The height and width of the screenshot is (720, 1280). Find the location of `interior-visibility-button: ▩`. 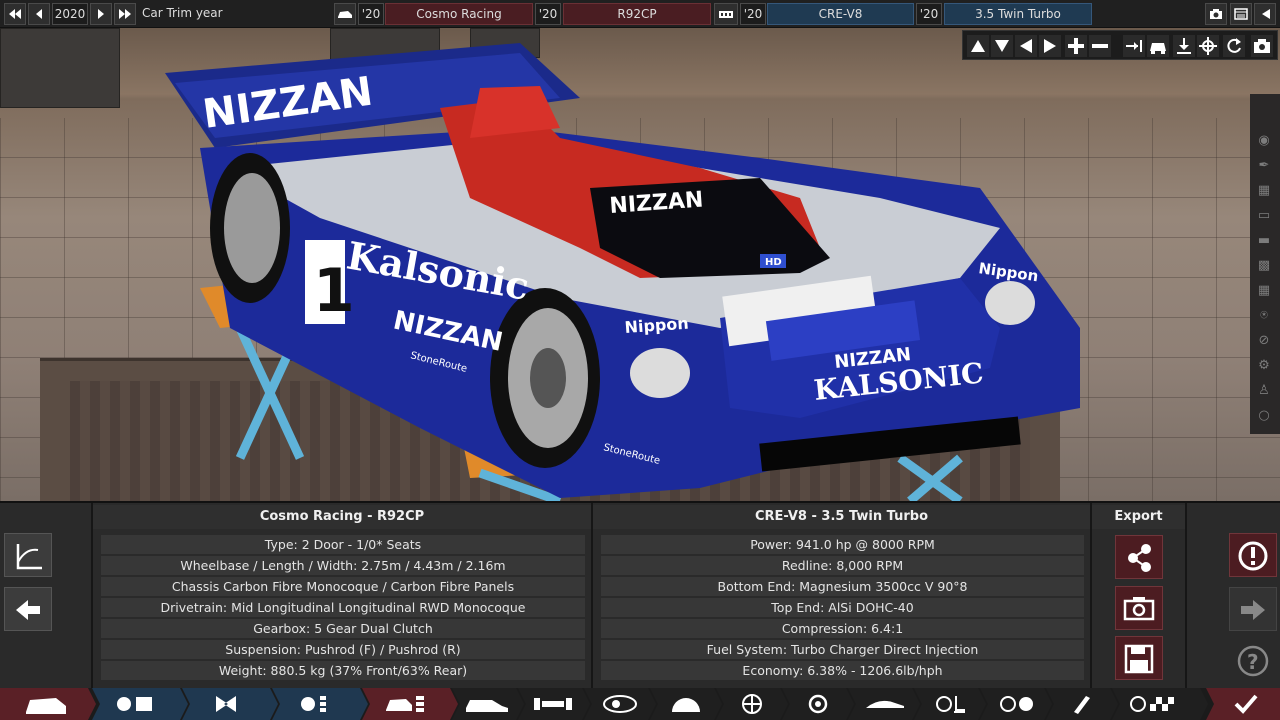

interior-visibility-button: ▩ is located at coordinates (1264, 266).